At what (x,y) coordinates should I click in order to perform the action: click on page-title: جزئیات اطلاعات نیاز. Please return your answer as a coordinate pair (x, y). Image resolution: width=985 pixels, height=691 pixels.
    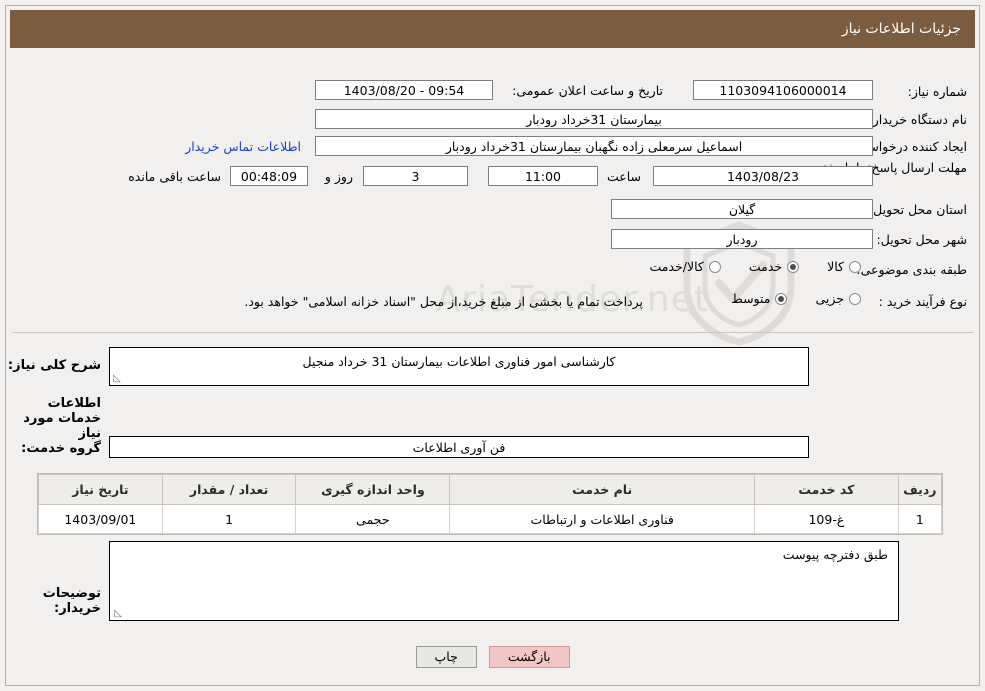
    Looking at the image, I should click on (901, 29).